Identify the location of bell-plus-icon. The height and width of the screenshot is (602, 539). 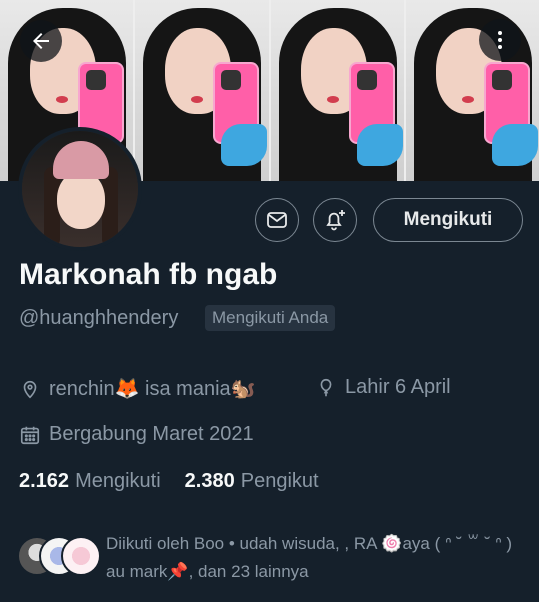
(335, 220).